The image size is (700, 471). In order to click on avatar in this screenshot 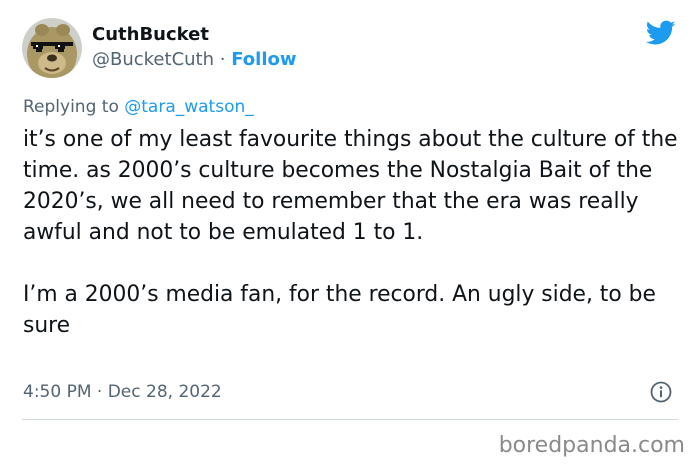, I will do `click(52, 48)`.